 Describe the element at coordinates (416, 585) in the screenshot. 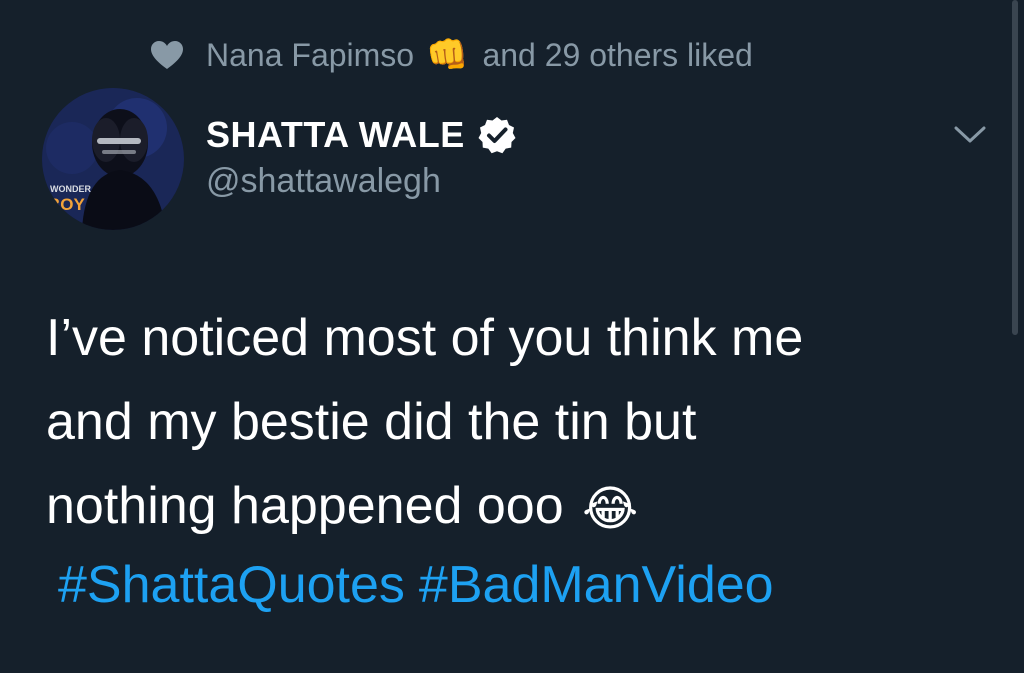

I see `hashtags: #ShattaQuotes #BadManVideo` at that location.